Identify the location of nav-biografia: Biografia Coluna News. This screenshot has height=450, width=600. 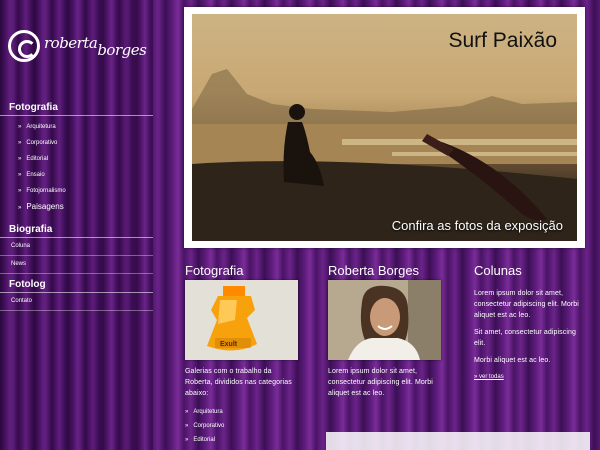
(76, 248).